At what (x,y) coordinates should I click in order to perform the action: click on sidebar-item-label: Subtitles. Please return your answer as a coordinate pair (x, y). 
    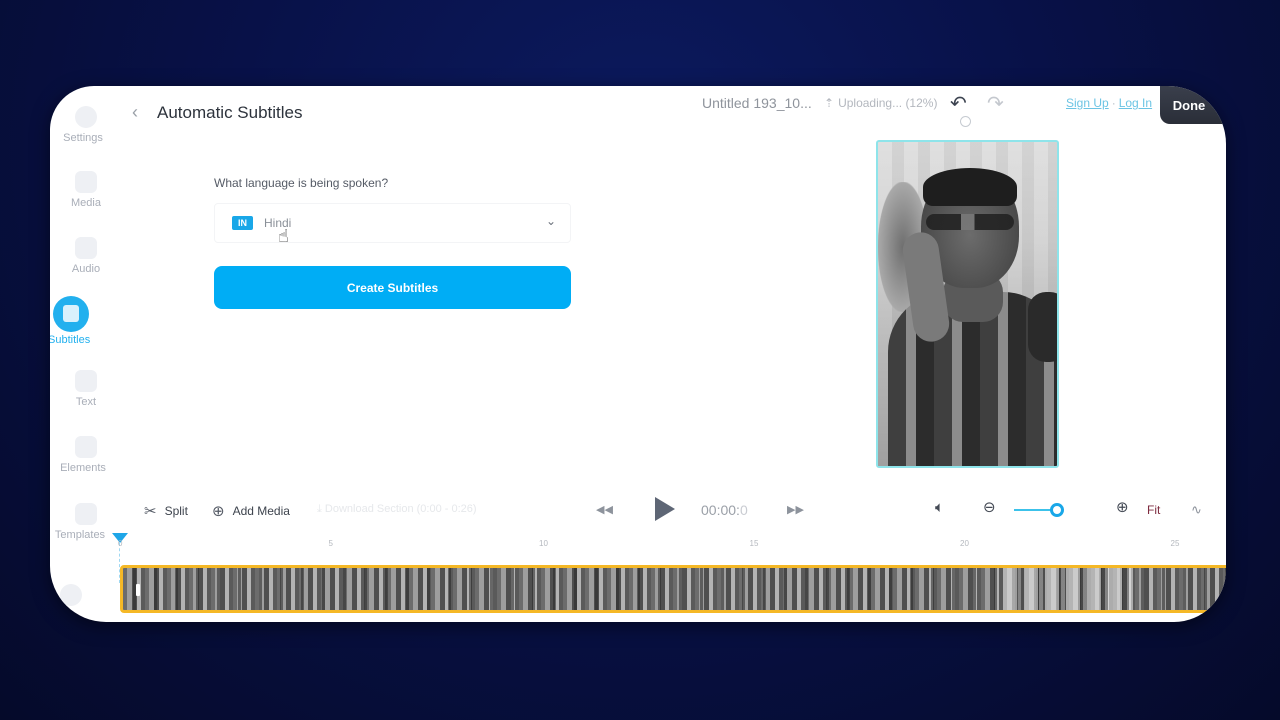
    Looking at the image, I should click on (70, 340).